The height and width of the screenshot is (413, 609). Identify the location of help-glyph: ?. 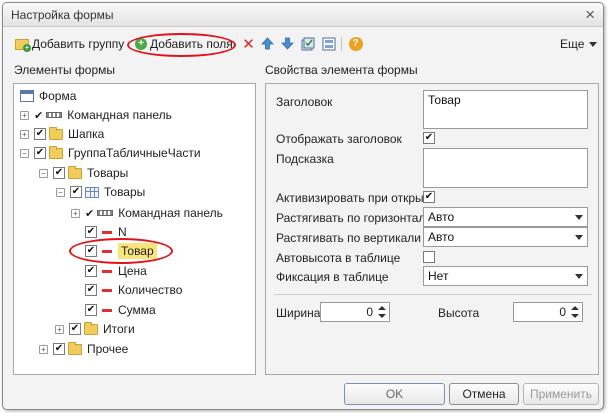
(355, 43).